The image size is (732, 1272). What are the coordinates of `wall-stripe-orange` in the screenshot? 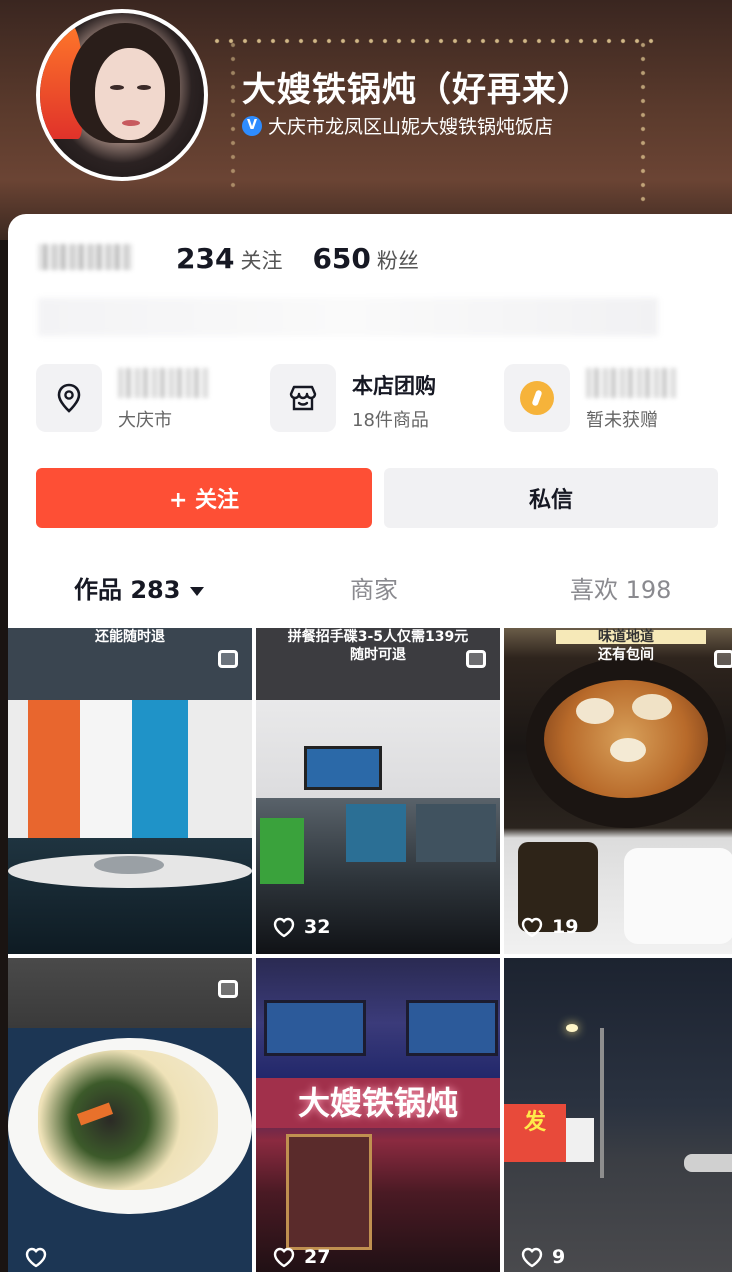 It's located at (54, 769).